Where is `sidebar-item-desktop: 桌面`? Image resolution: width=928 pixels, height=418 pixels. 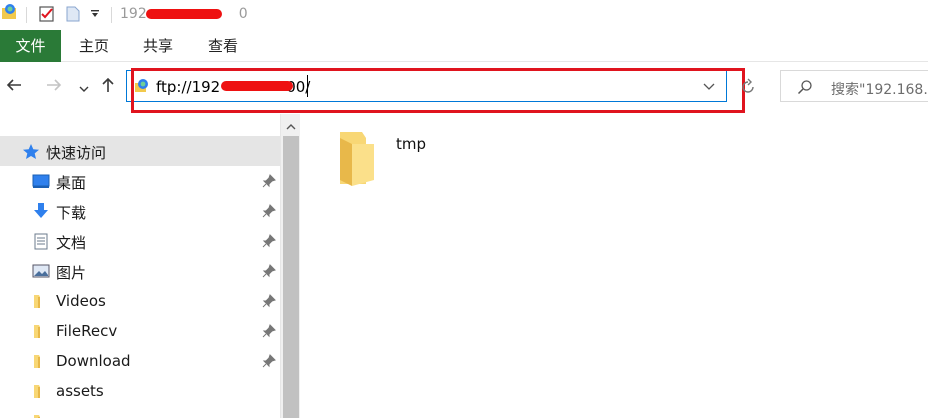
sidebar-item-desktop: 桌面 is located at coordinates (140, 181).